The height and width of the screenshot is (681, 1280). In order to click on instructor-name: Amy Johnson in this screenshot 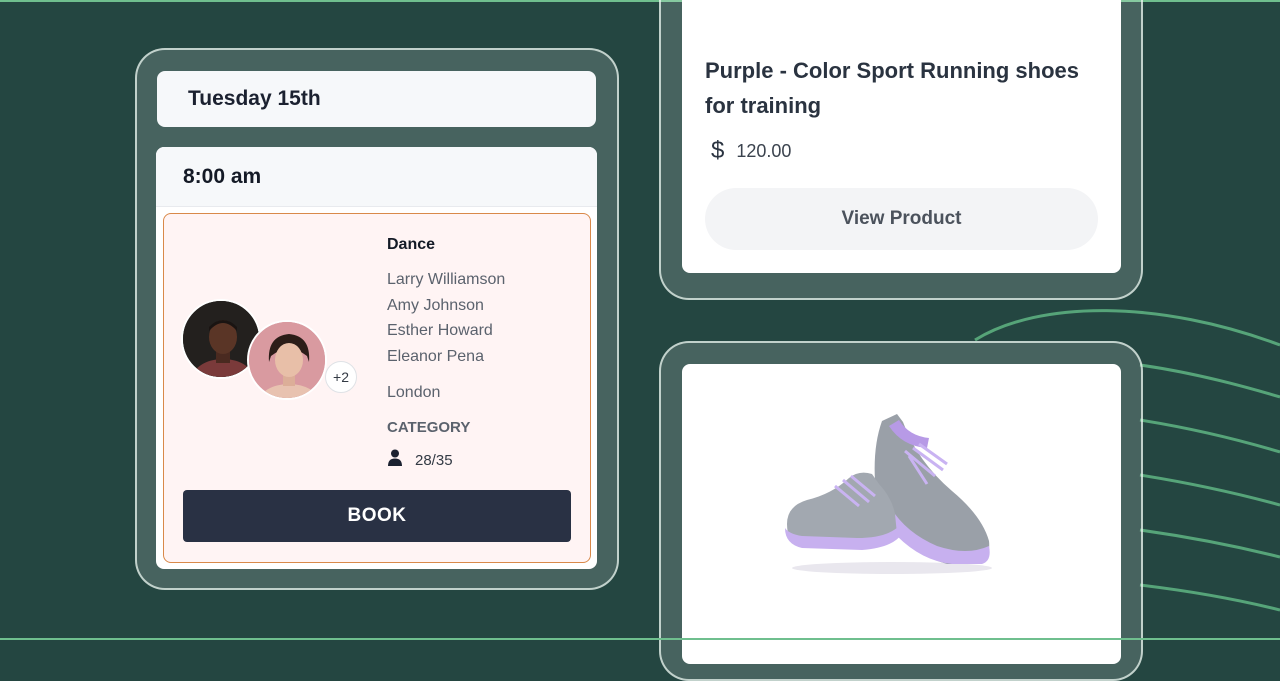, I will do `click(435, 305)`.